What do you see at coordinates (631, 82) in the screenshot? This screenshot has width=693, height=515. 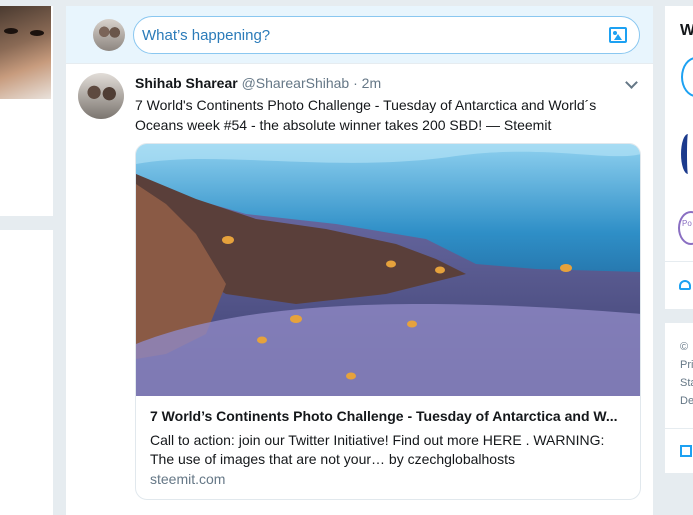 I see `chevron-down-icon` at bounding box center [631, 82].